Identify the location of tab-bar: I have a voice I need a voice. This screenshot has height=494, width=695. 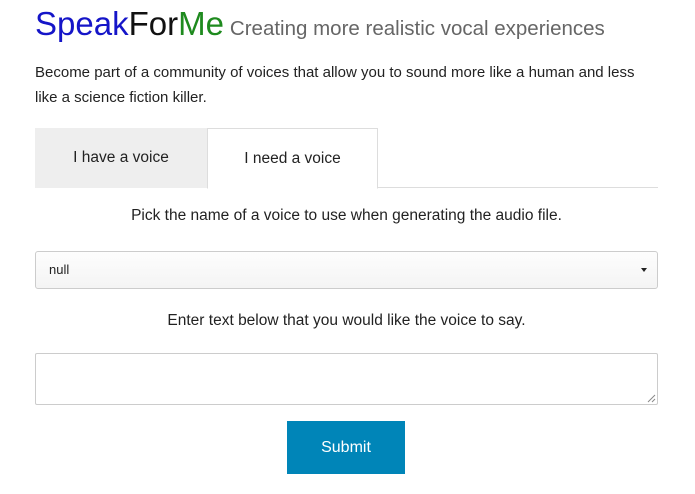
(346, 158).